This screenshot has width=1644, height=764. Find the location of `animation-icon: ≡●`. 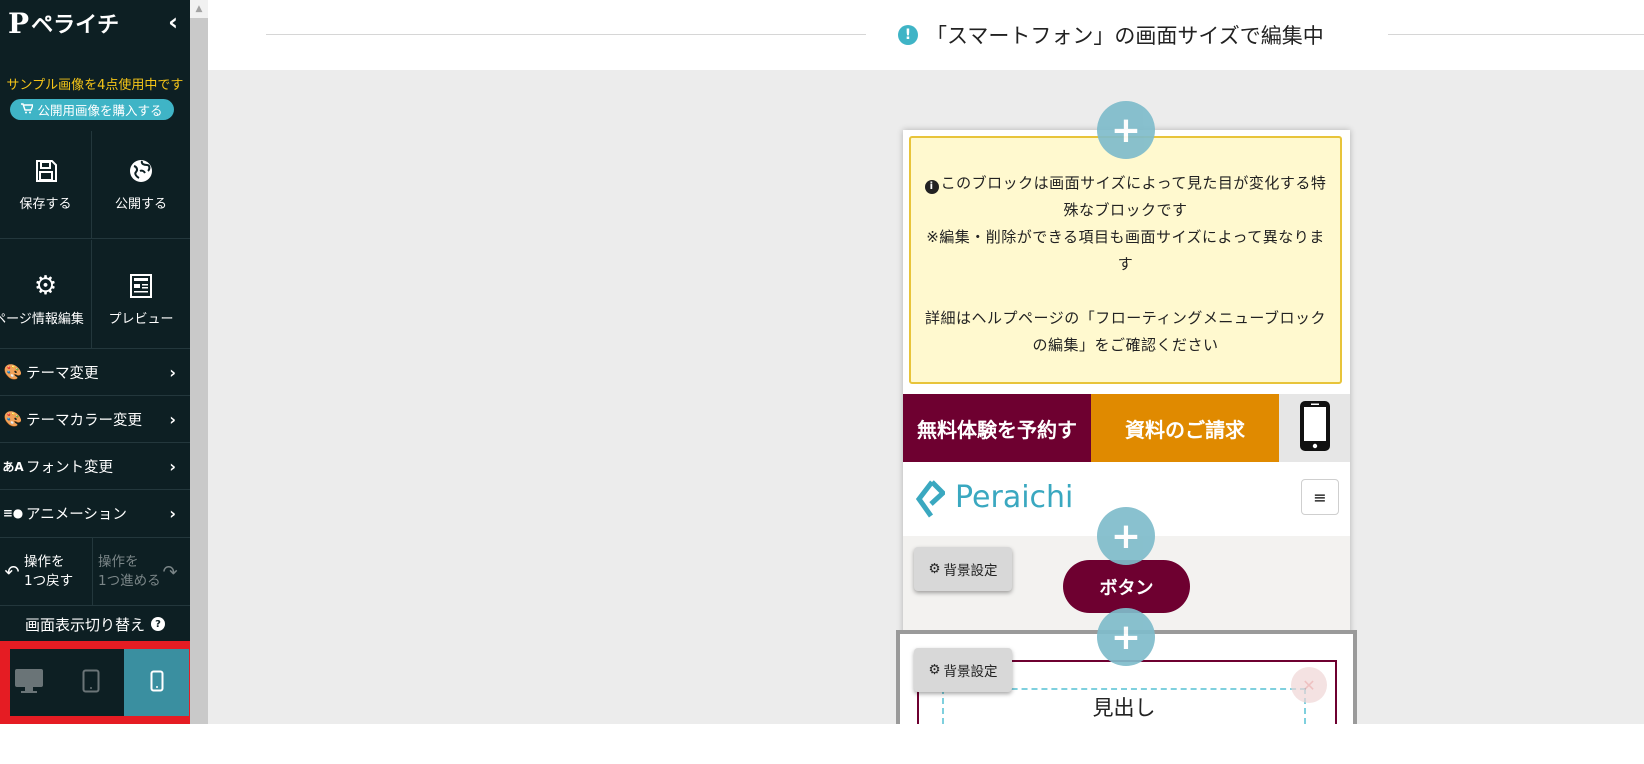

animation-icon: ≡● is located at coordinates (13, 513).